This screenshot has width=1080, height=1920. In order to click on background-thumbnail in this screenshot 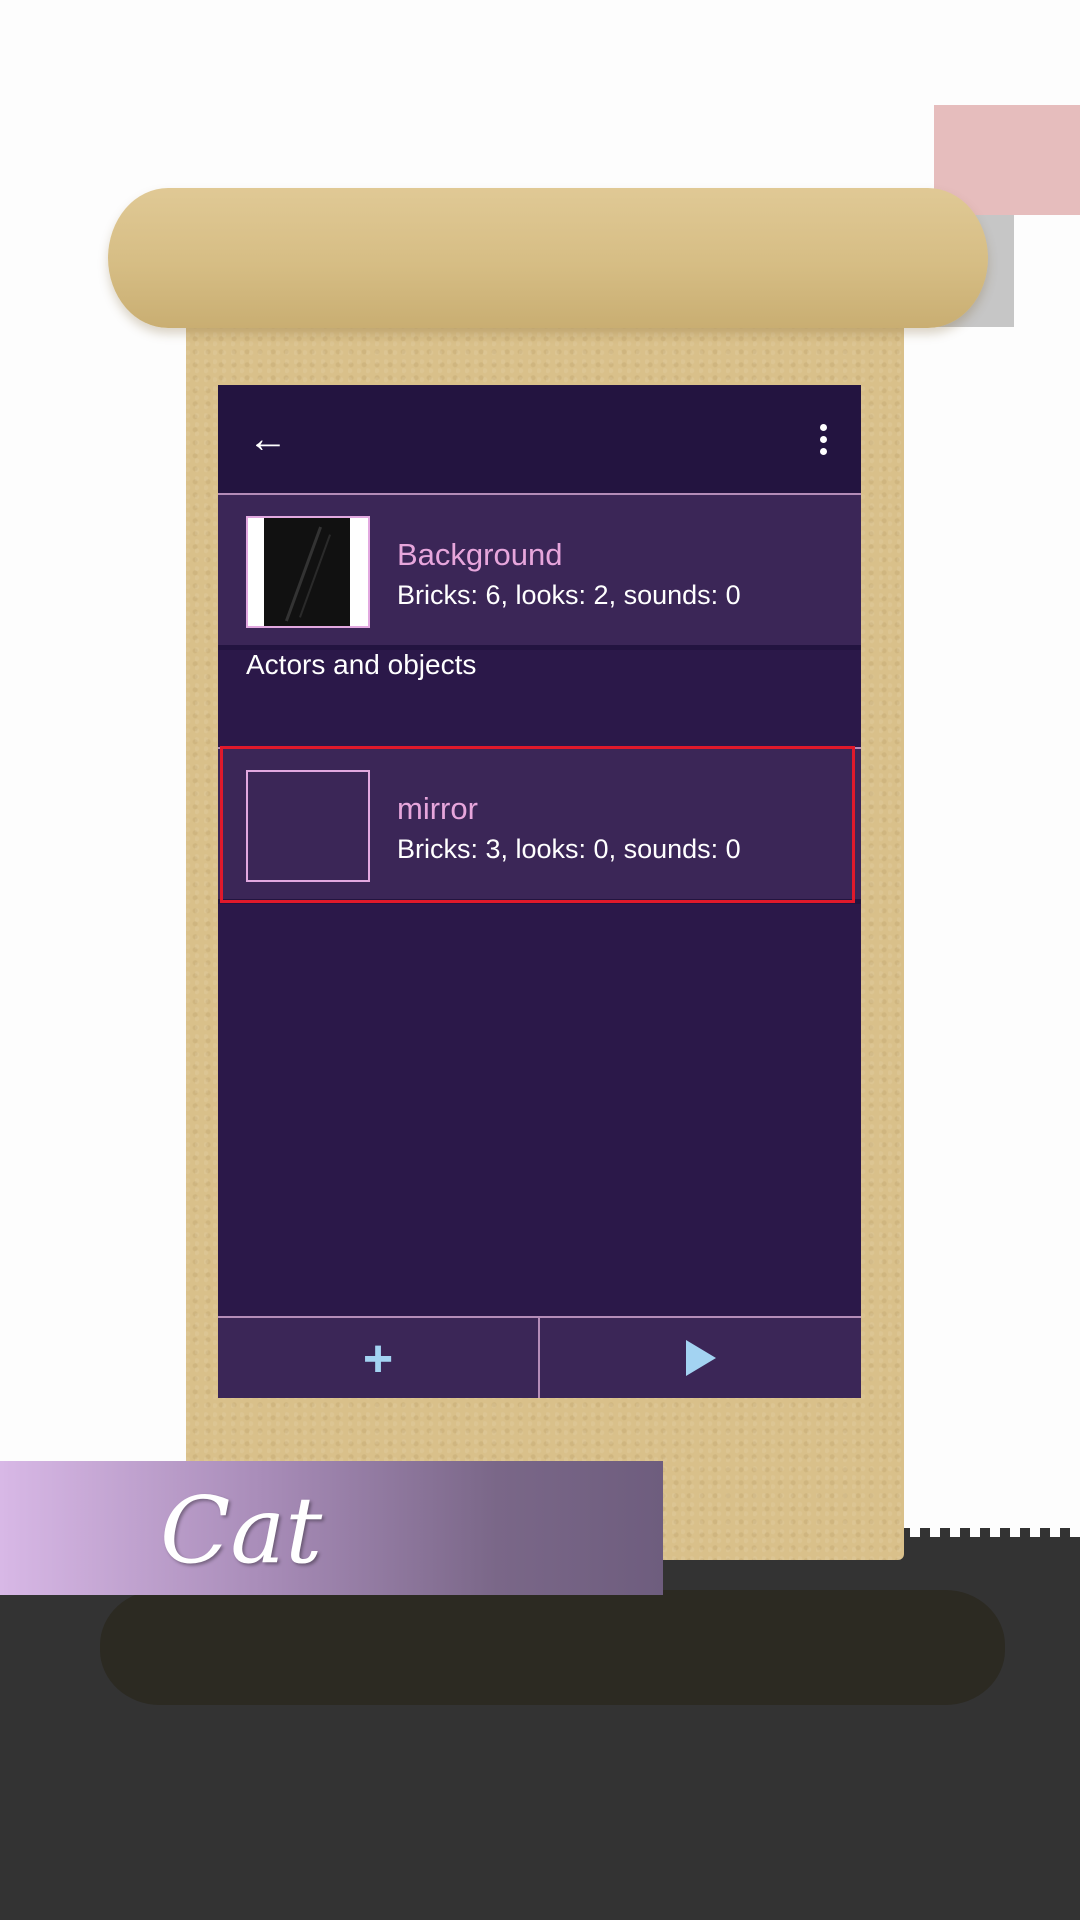, I will do `click(308, 572)`.